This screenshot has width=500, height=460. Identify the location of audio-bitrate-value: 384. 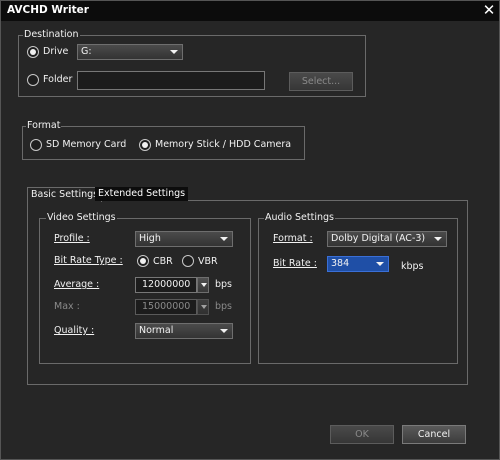
(340, 263).